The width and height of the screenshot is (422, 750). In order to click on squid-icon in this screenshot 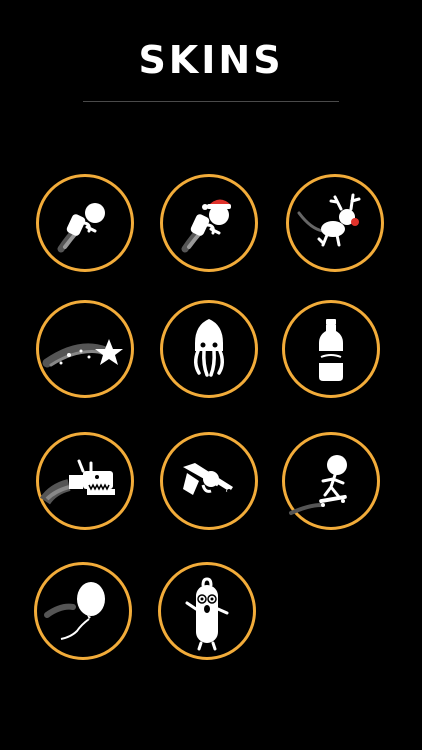, I will do `click(209, 348)`.